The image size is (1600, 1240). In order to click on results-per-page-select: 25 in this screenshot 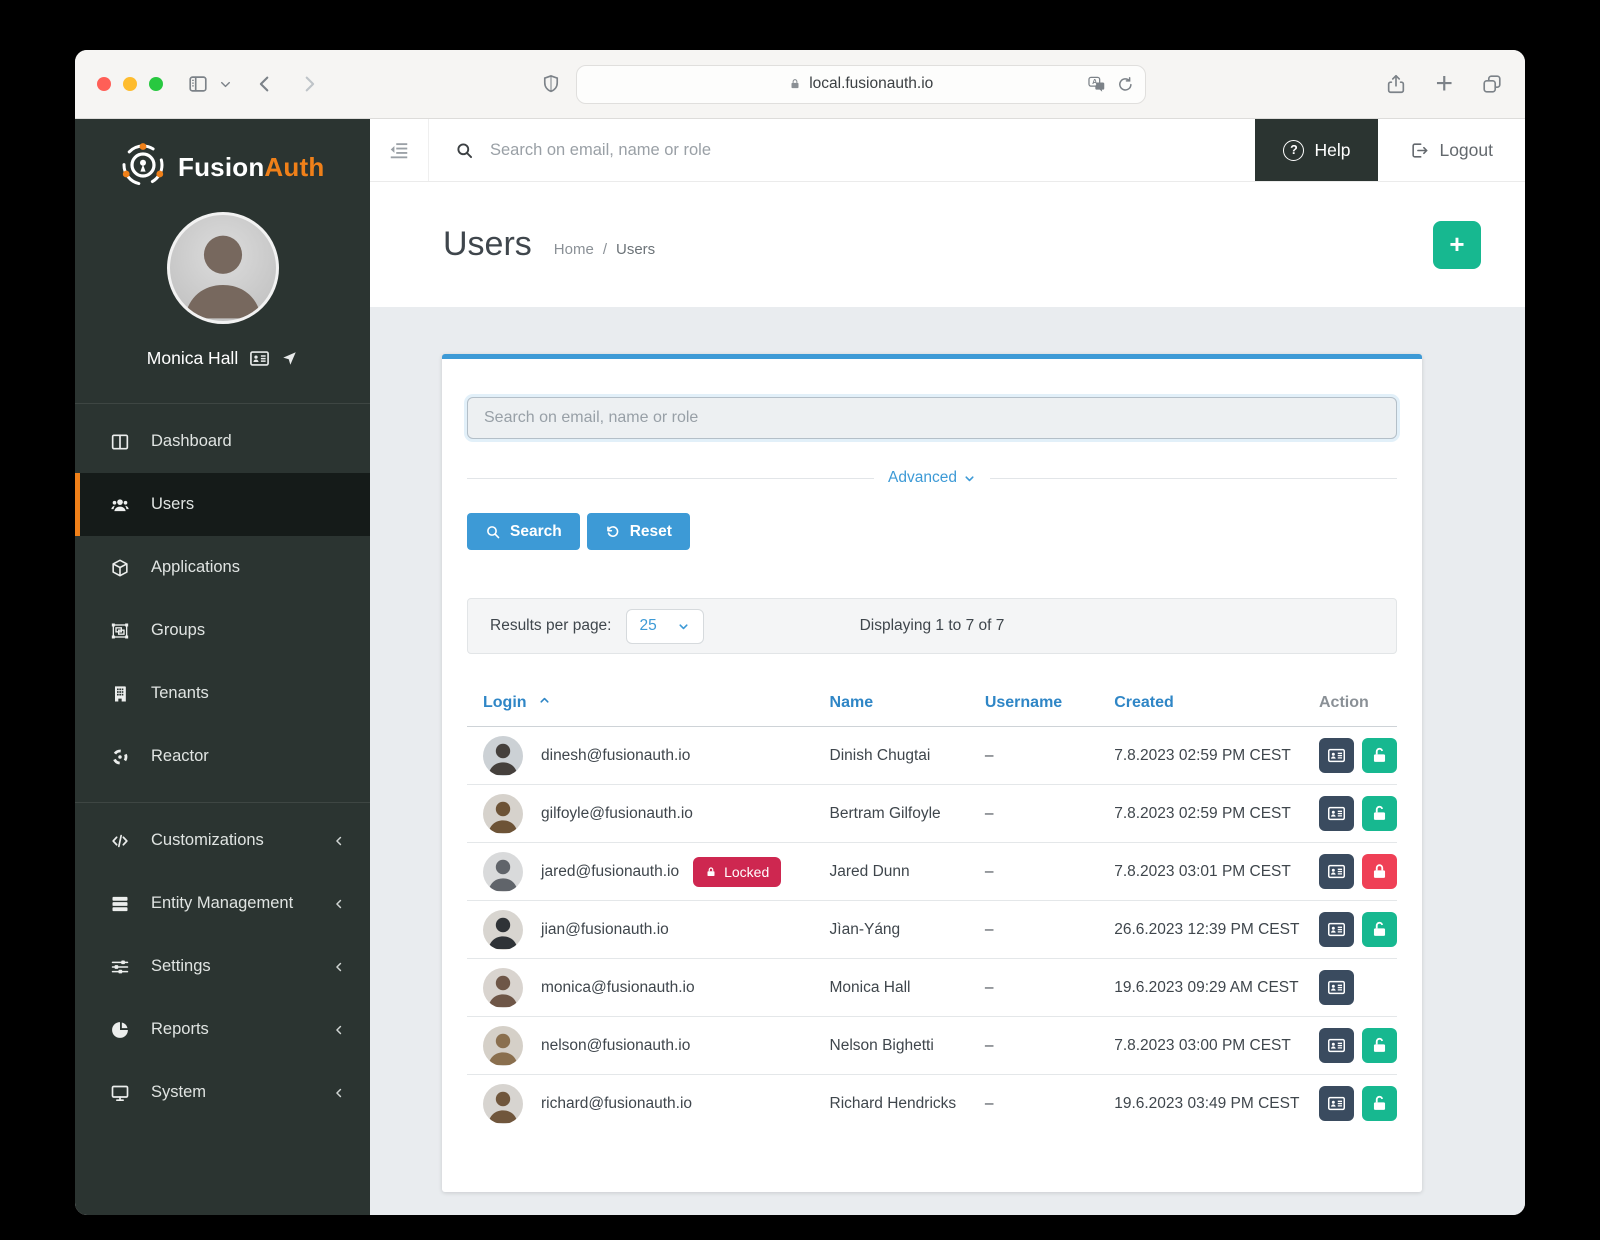, I will do `click(664, 626)`.